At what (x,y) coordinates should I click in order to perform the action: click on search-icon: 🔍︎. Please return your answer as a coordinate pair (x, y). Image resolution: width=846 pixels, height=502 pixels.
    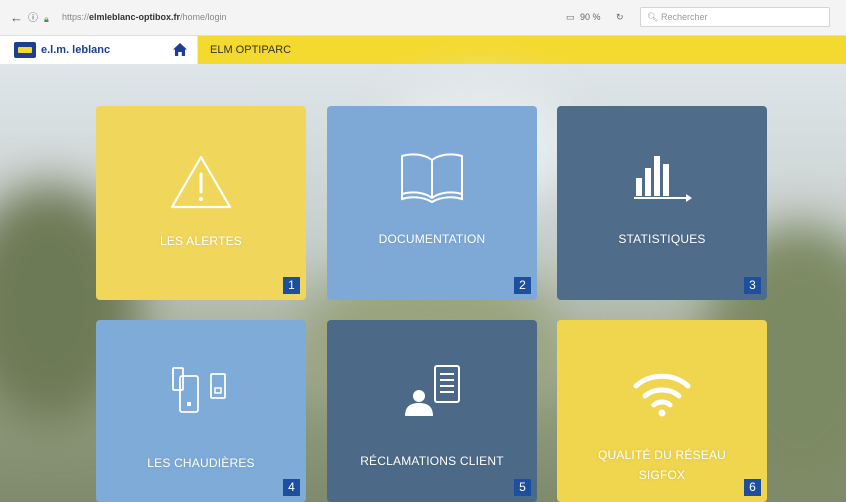
    Looking at the image, I should click on (653, 17).